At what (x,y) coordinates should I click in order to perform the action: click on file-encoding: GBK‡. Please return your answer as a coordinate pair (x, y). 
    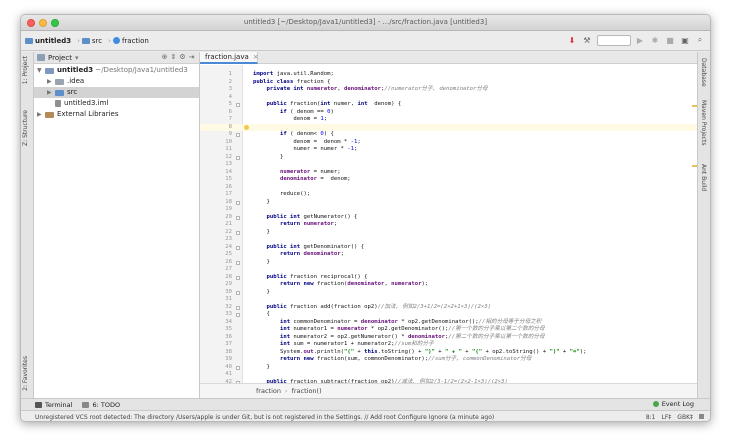
    Looking at the image, I should click on (685, 417).